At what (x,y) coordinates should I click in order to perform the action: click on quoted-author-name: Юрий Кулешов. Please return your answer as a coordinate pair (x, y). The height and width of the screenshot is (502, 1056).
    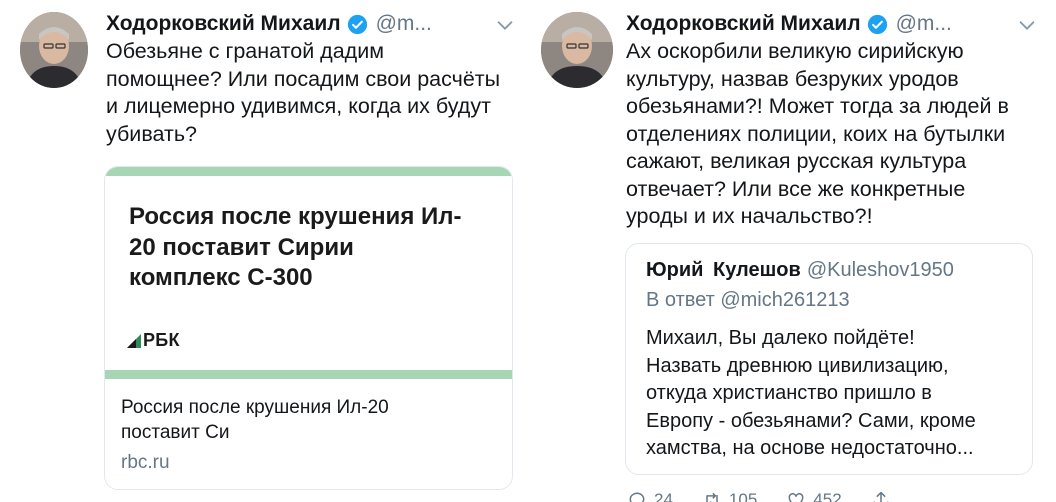
    Looking at the image, I should click on (723, 270).